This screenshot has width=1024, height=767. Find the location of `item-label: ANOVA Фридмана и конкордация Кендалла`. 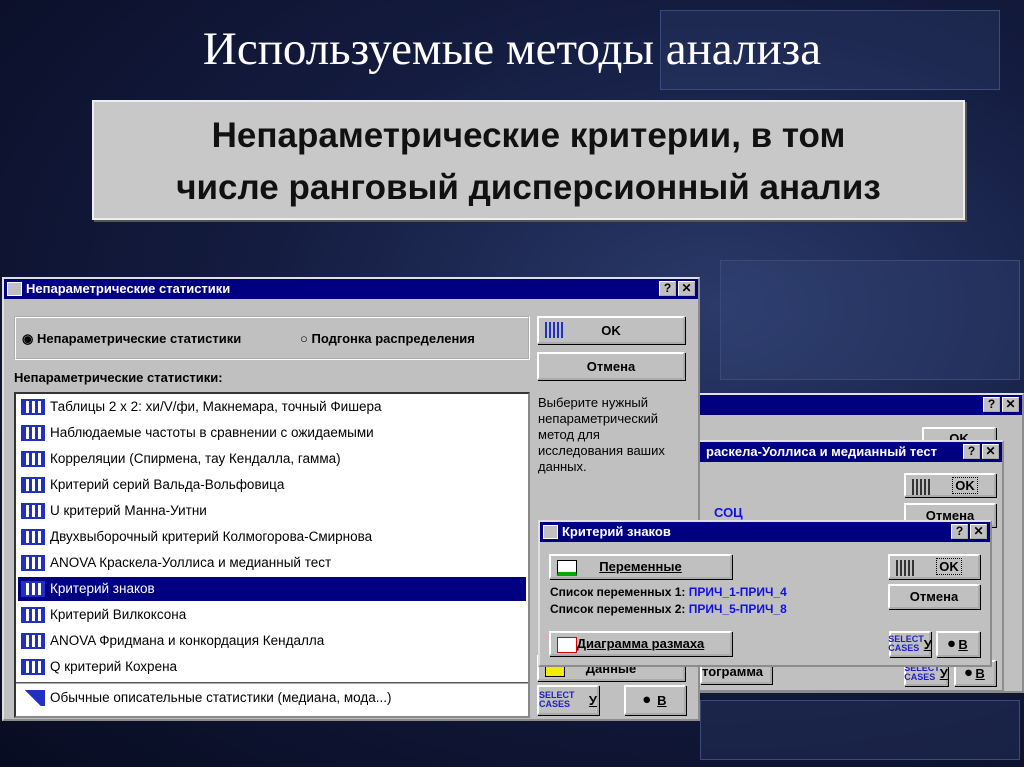

item-label: ANOVA Фридмана и конкордация Кендалла is located at coordinates (187, 640).